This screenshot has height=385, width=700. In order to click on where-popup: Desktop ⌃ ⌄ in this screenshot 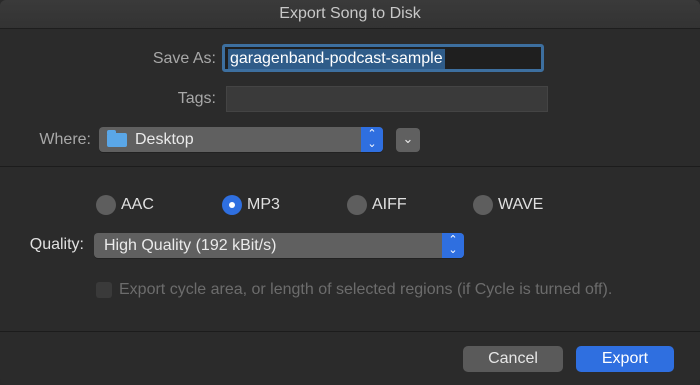, I will do `click(241, 139)`.